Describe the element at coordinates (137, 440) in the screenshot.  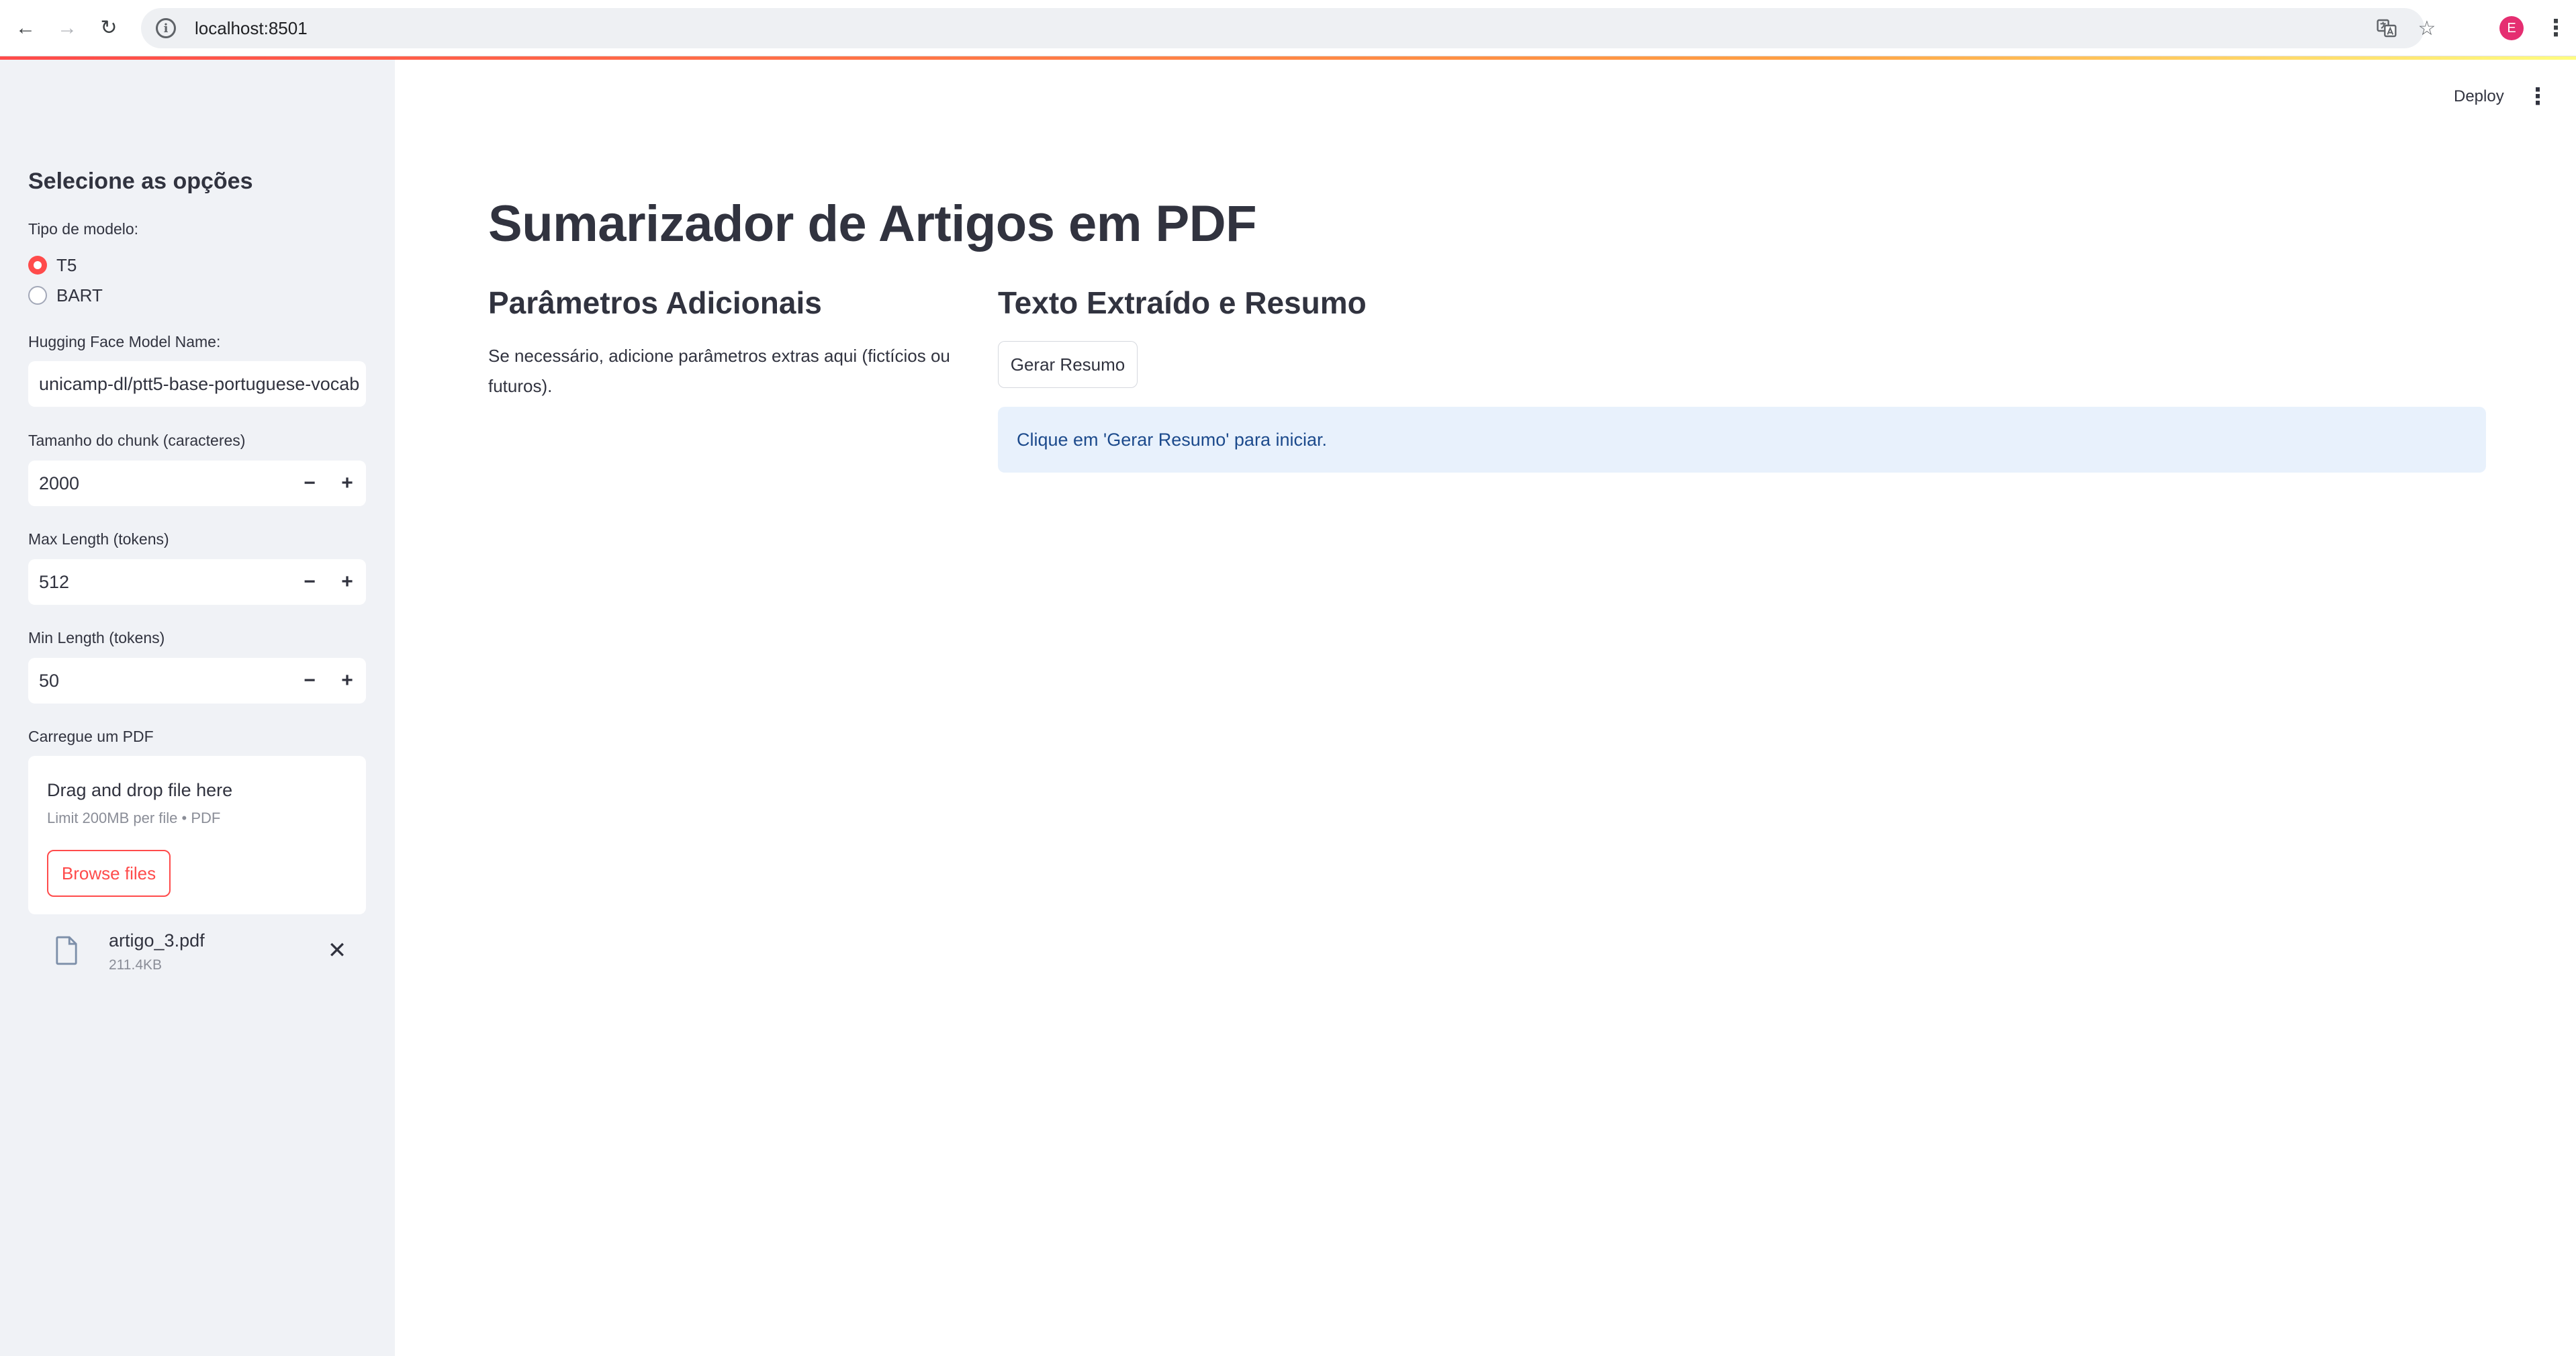
I see `chunk-size-label: Tamanho do chunk (caracteres)` at that location.